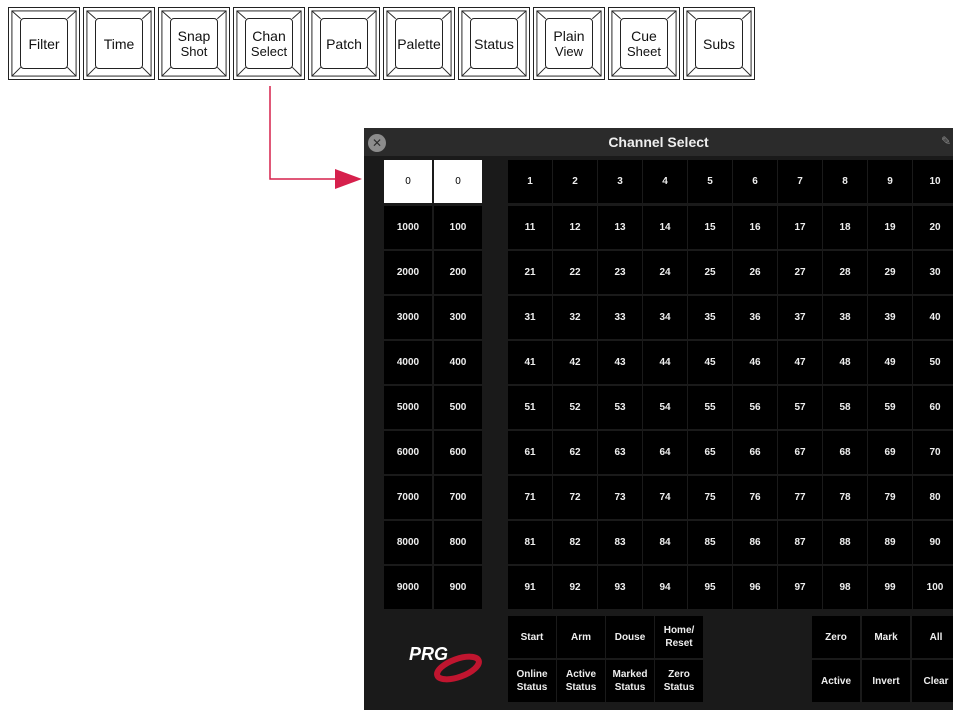 This screenshot has width=953, height=710. Describe the element at coordinates (845, 227) in the screenshot. I see `channel-button: 18` at that location.